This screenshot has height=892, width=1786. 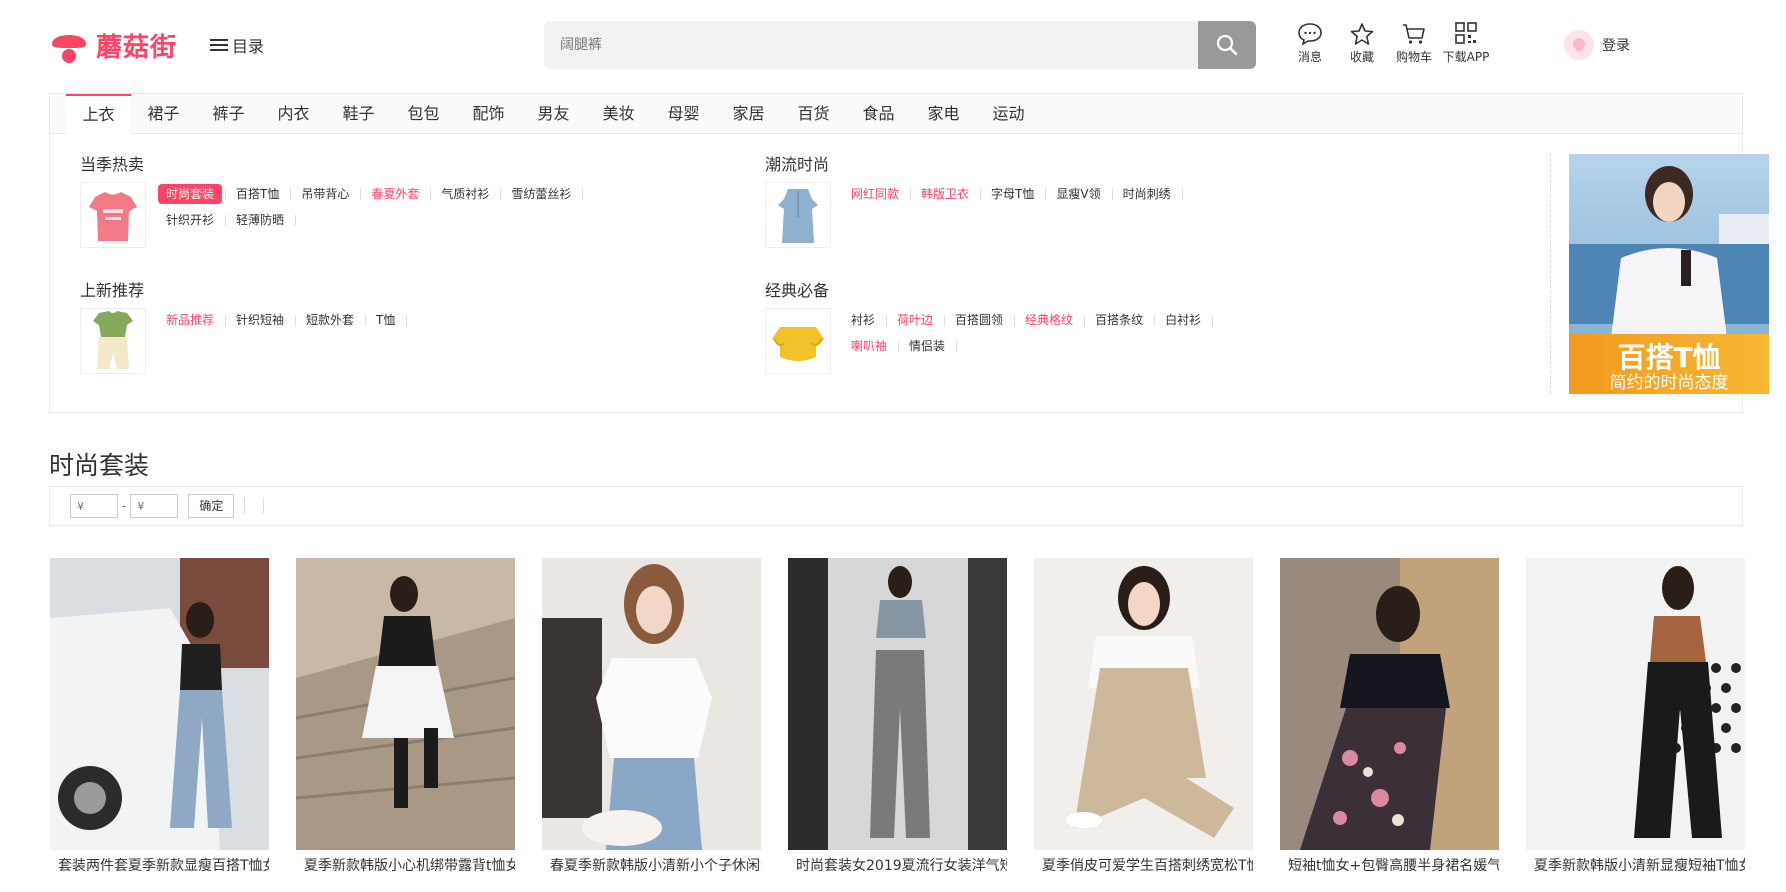 What do you see at coordinates (618, 114) in the screenshot?
I see `tab-beauty: 美妆` at bounding box center [618, 114].